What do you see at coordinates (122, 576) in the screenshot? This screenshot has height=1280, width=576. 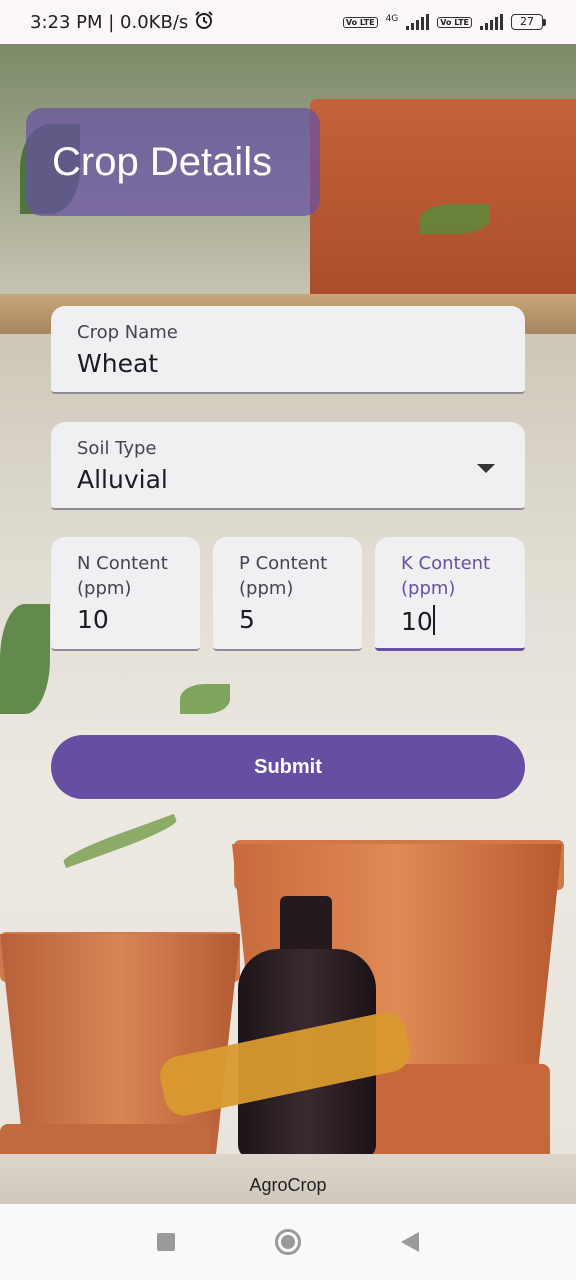 I see `n-content-label: N Content (ppm)` at bounding box center [122, 576].